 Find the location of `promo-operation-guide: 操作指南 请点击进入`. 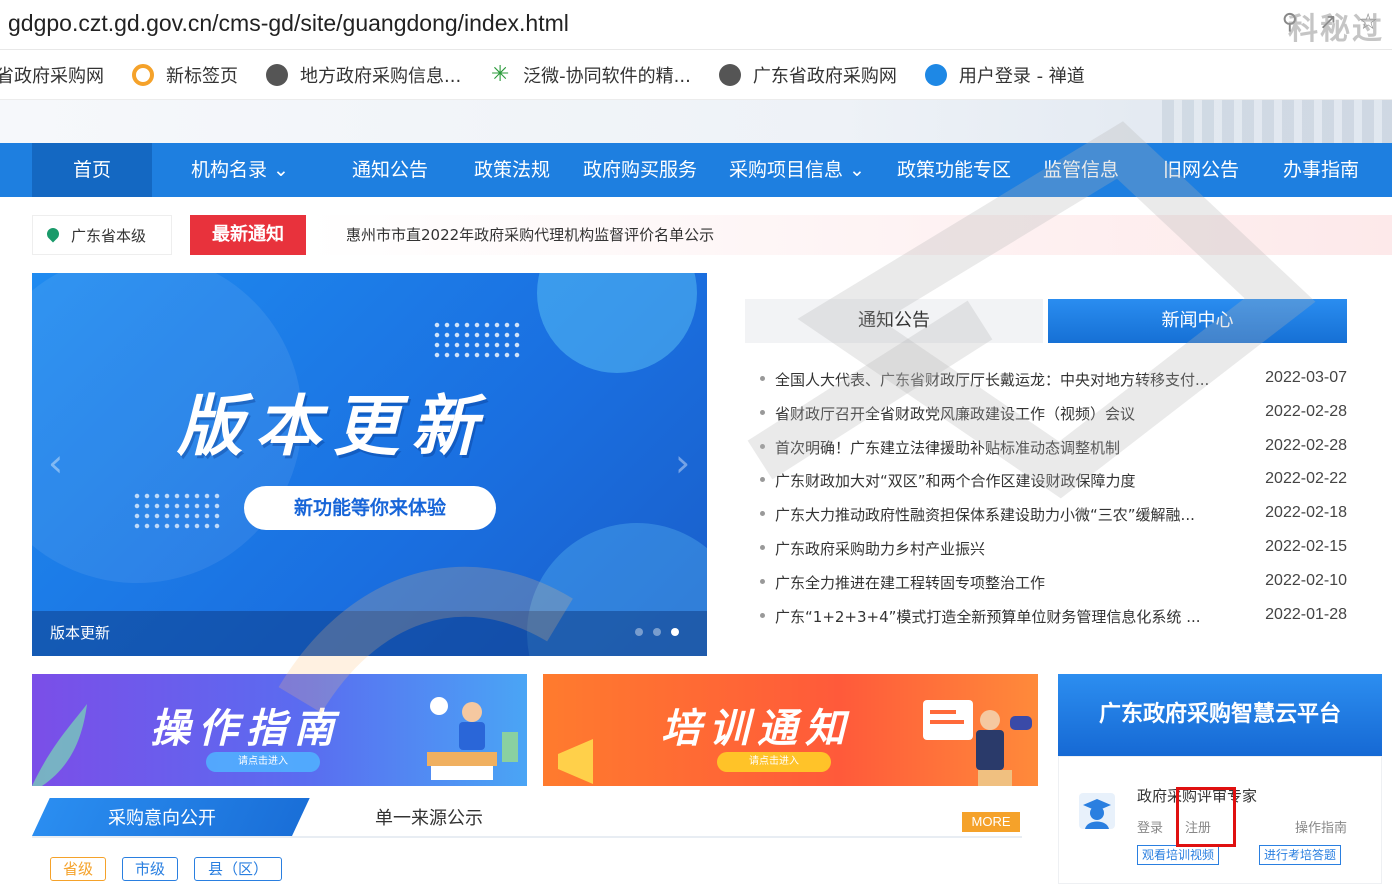

promo-operation-guide: 操作指南 请点击进入 is located at coordinates (279, 730).